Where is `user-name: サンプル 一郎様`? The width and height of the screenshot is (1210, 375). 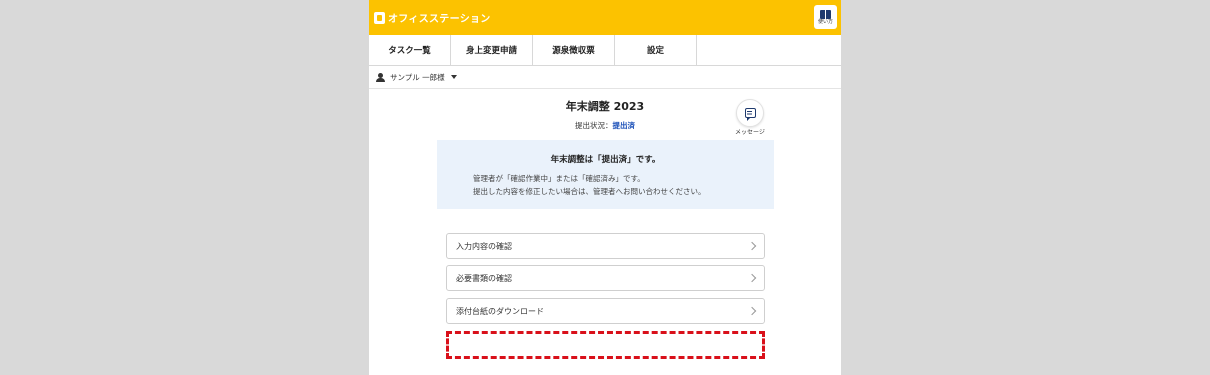
user-name: サンプル 一郎様 is located at coordinates (417, 77).